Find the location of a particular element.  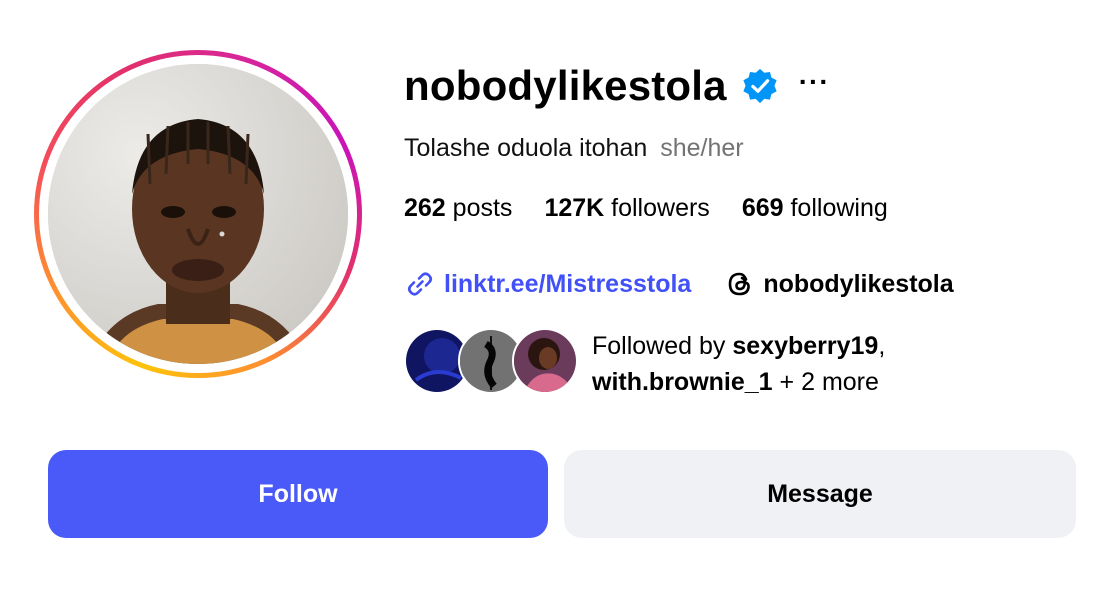

more-options-icon: ··· is located at coordinates (814, 82).